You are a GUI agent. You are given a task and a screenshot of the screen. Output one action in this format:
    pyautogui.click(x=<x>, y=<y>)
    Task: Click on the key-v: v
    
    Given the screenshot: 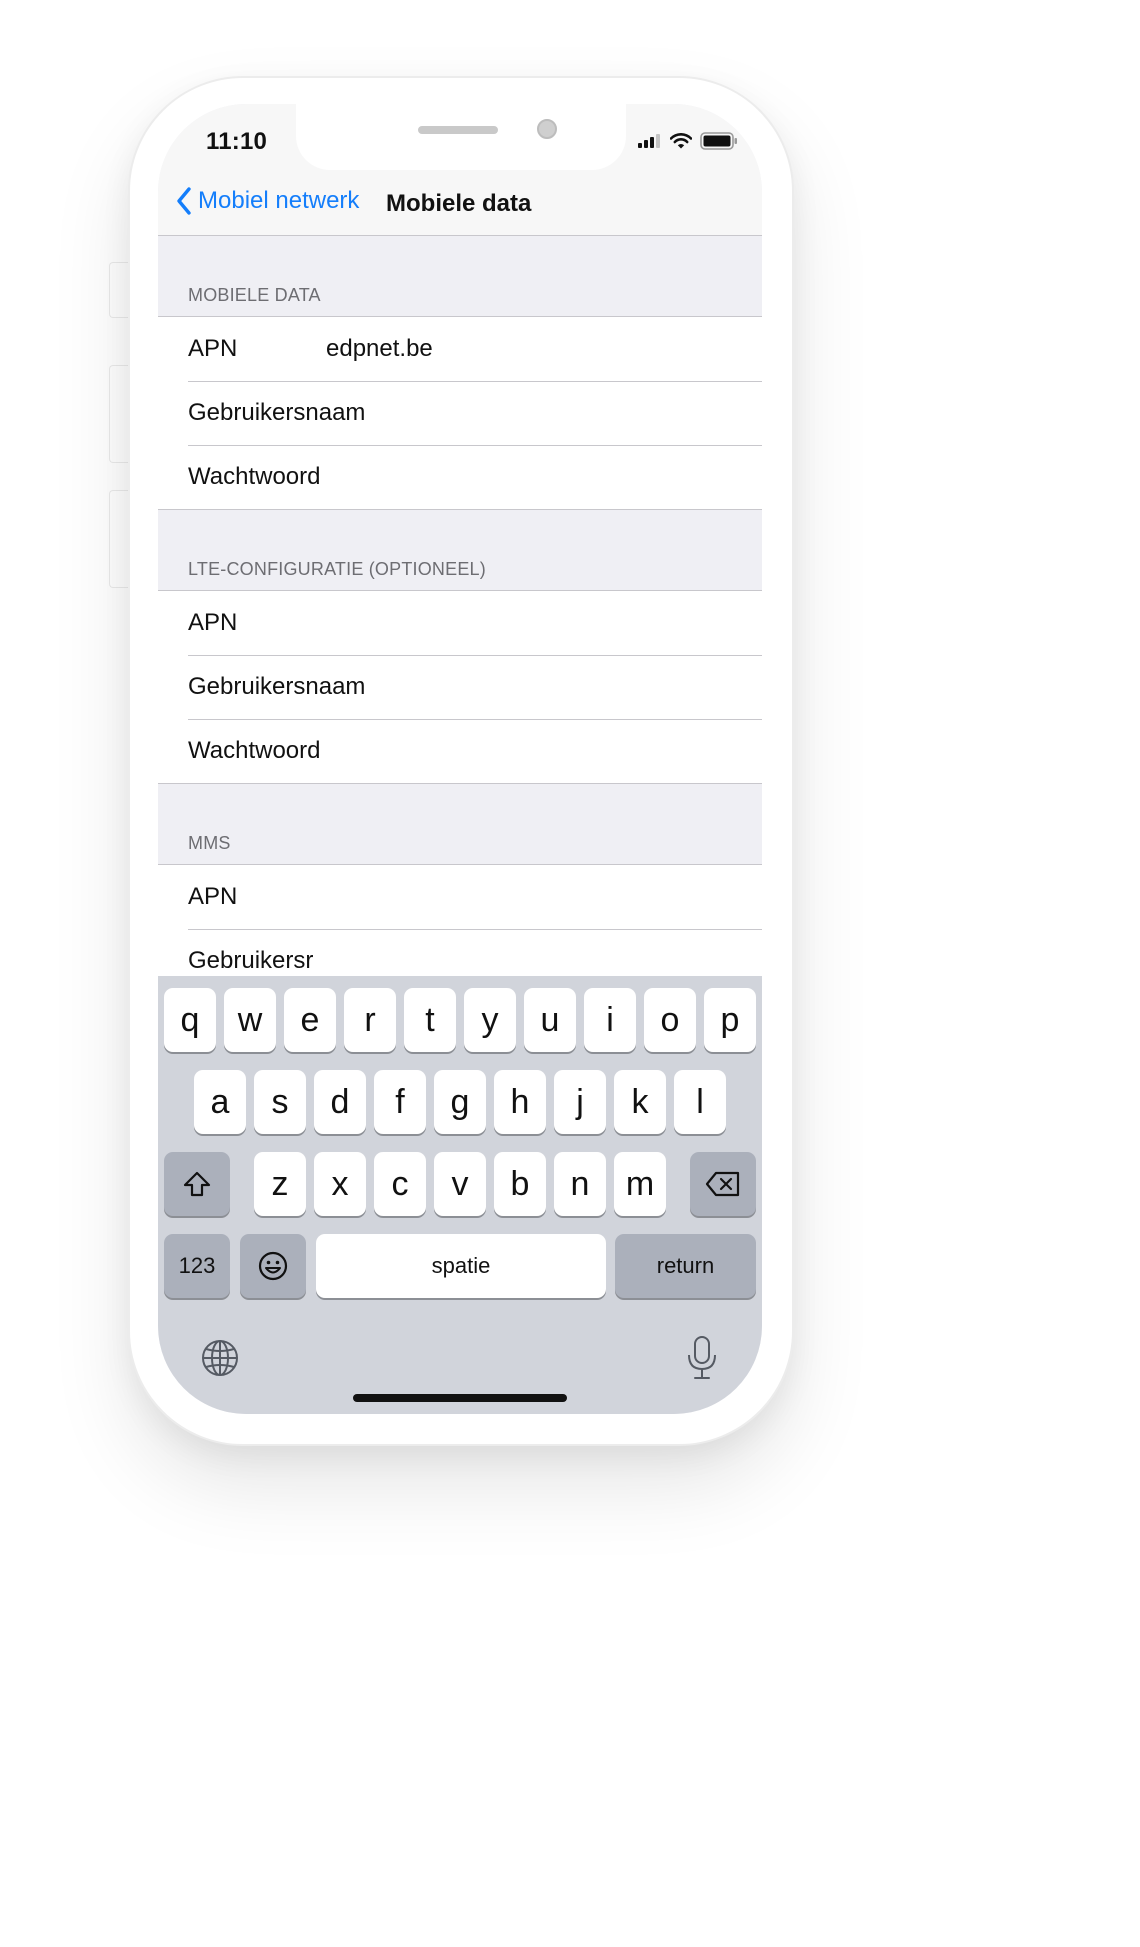 What is the action you would take?
    pyautogui.click(x=460, y=1184)
    